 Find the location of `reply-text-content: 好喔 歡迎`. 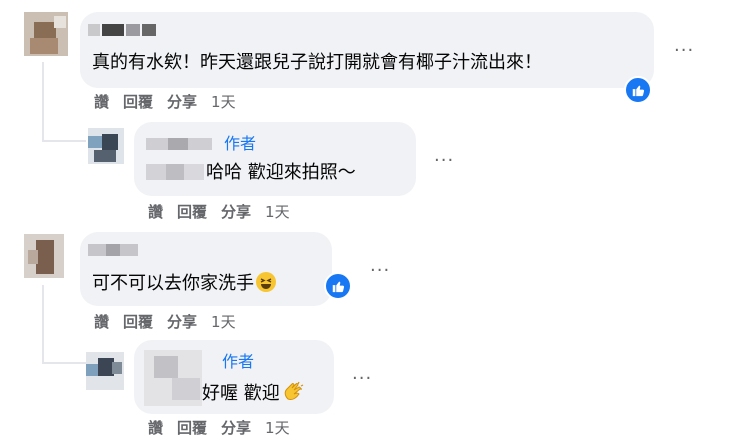

reply-text-content: 好喔 歡迎 is located at coordinates (241, 393).